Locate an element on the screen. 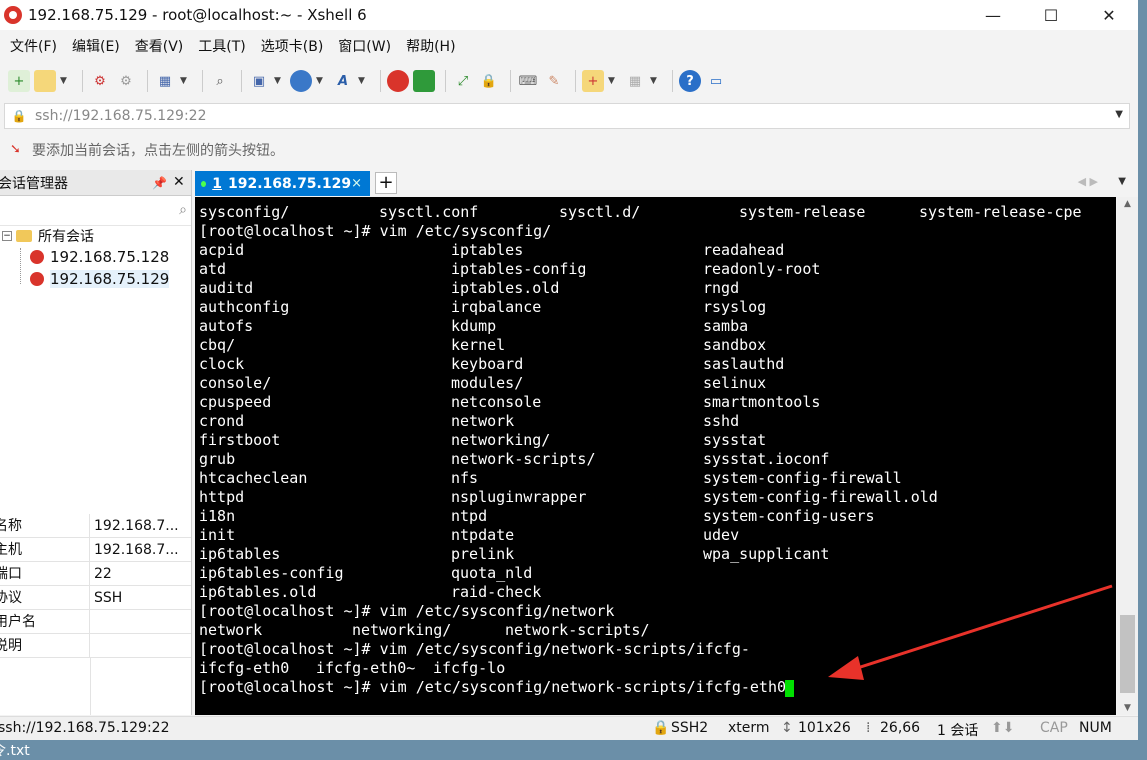 The image size is (1147, 760). xshell-icon is located at coordinates (398, 81).